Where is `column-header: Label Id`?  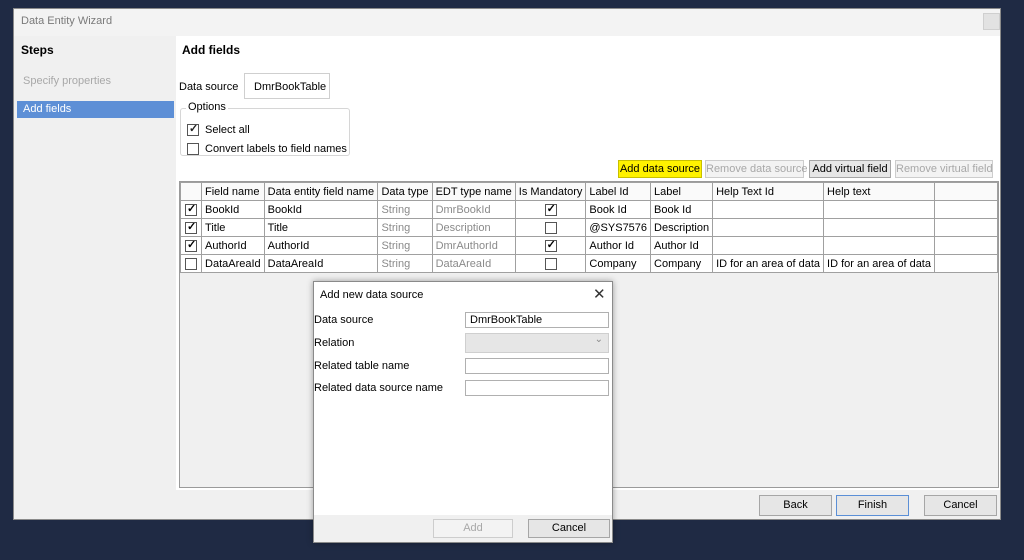
column-header: Label Id is located at coordinates (618, 191).